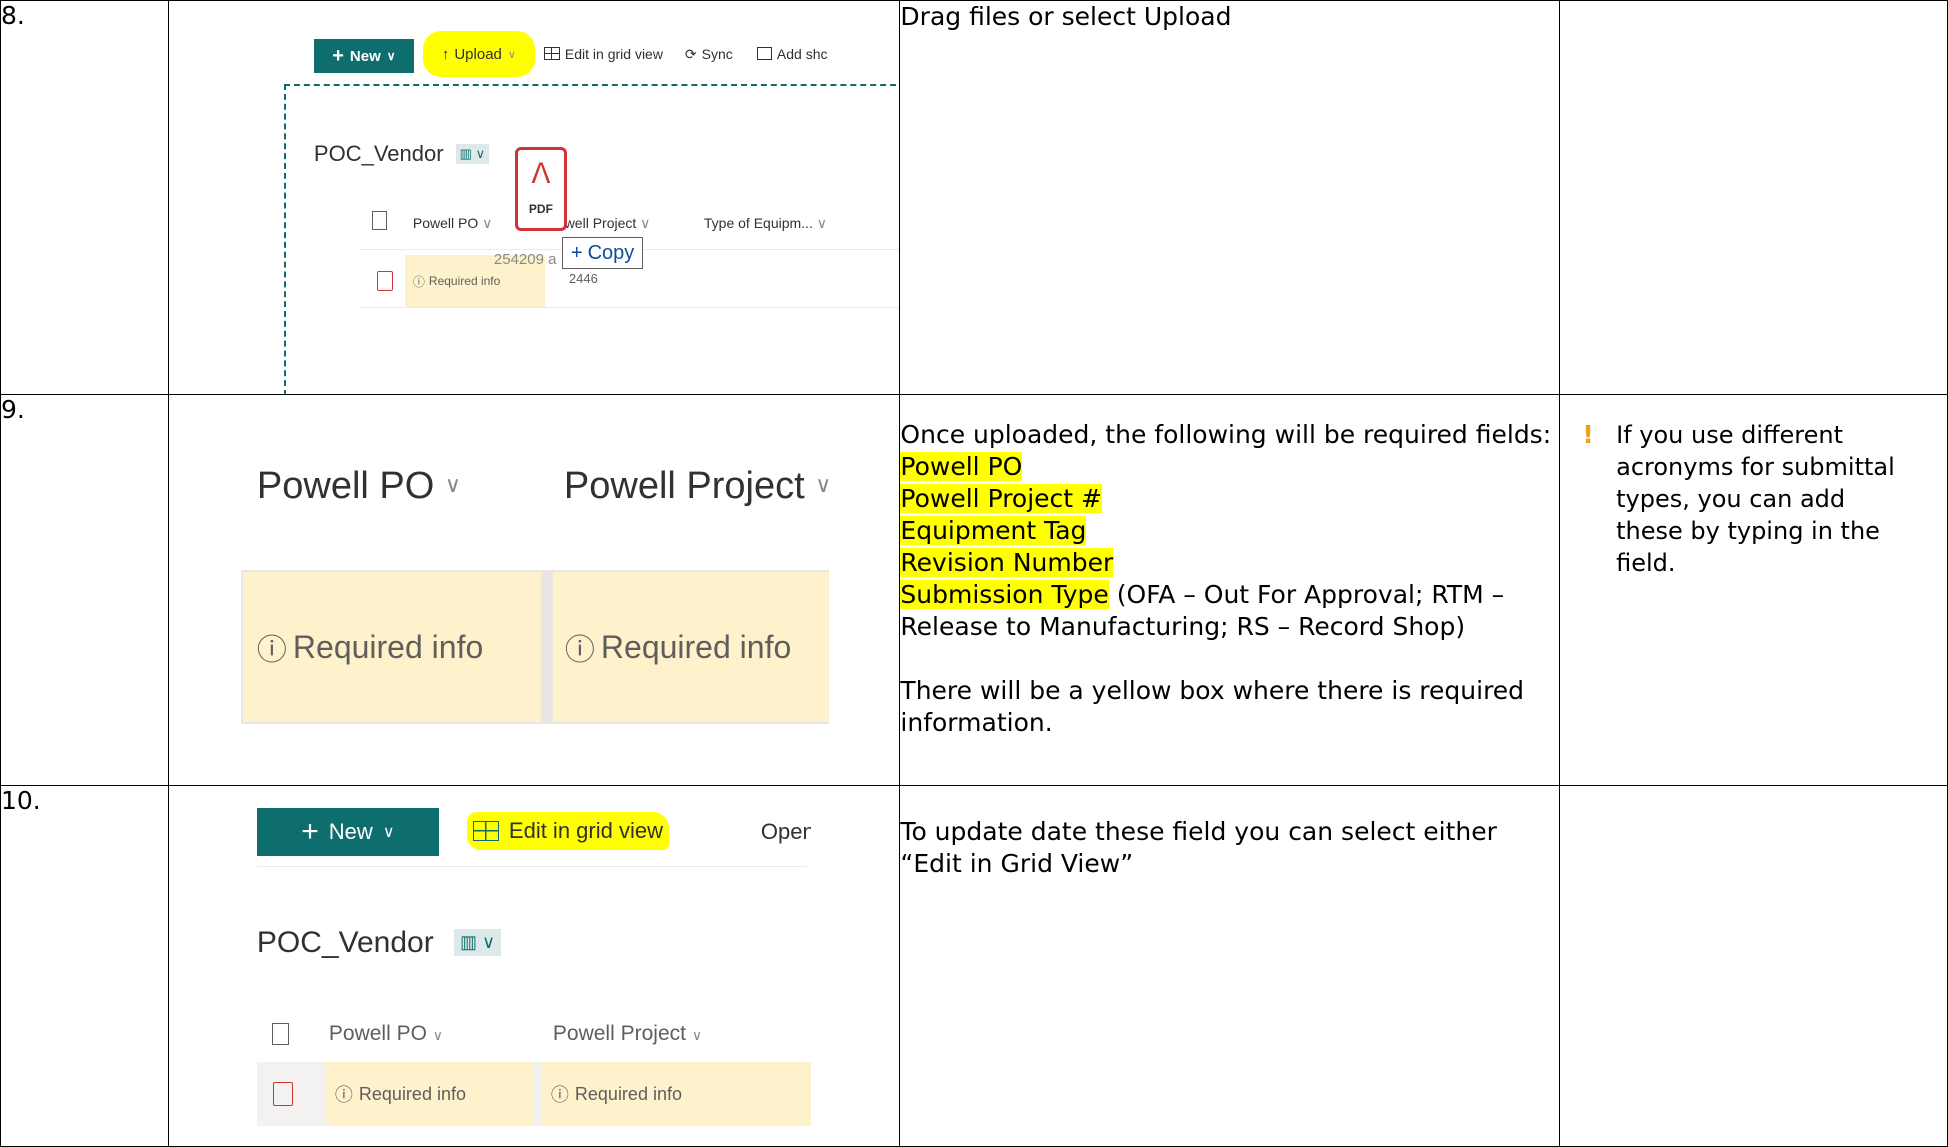  I want to click on step-number: 8., so click(84, 197).